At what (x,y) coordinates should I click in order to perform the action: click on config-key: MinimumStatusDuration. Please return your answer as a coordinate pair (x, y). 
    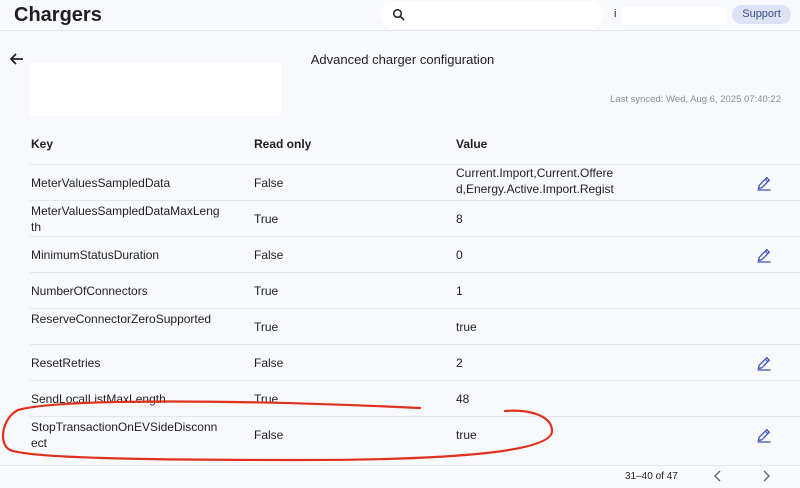
    Looking at the image, I should click on (95, 255).